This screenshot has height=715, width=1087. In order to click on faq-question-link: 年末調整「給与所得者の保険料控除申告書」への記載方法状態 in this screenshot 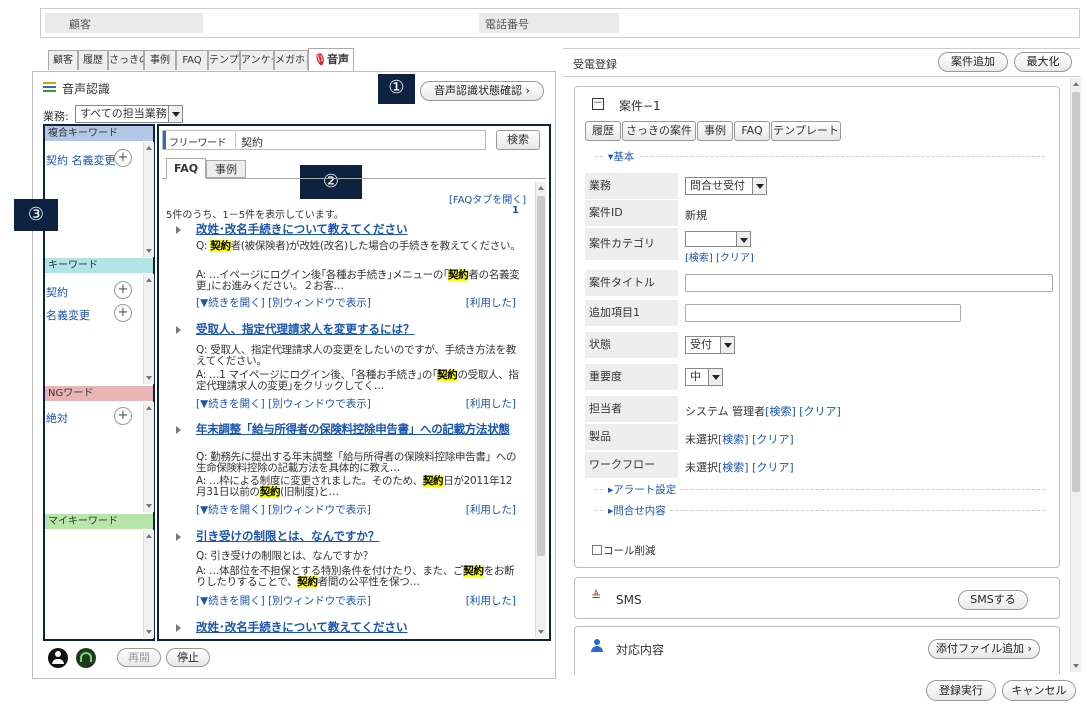, I will do `click(346, 429)`.